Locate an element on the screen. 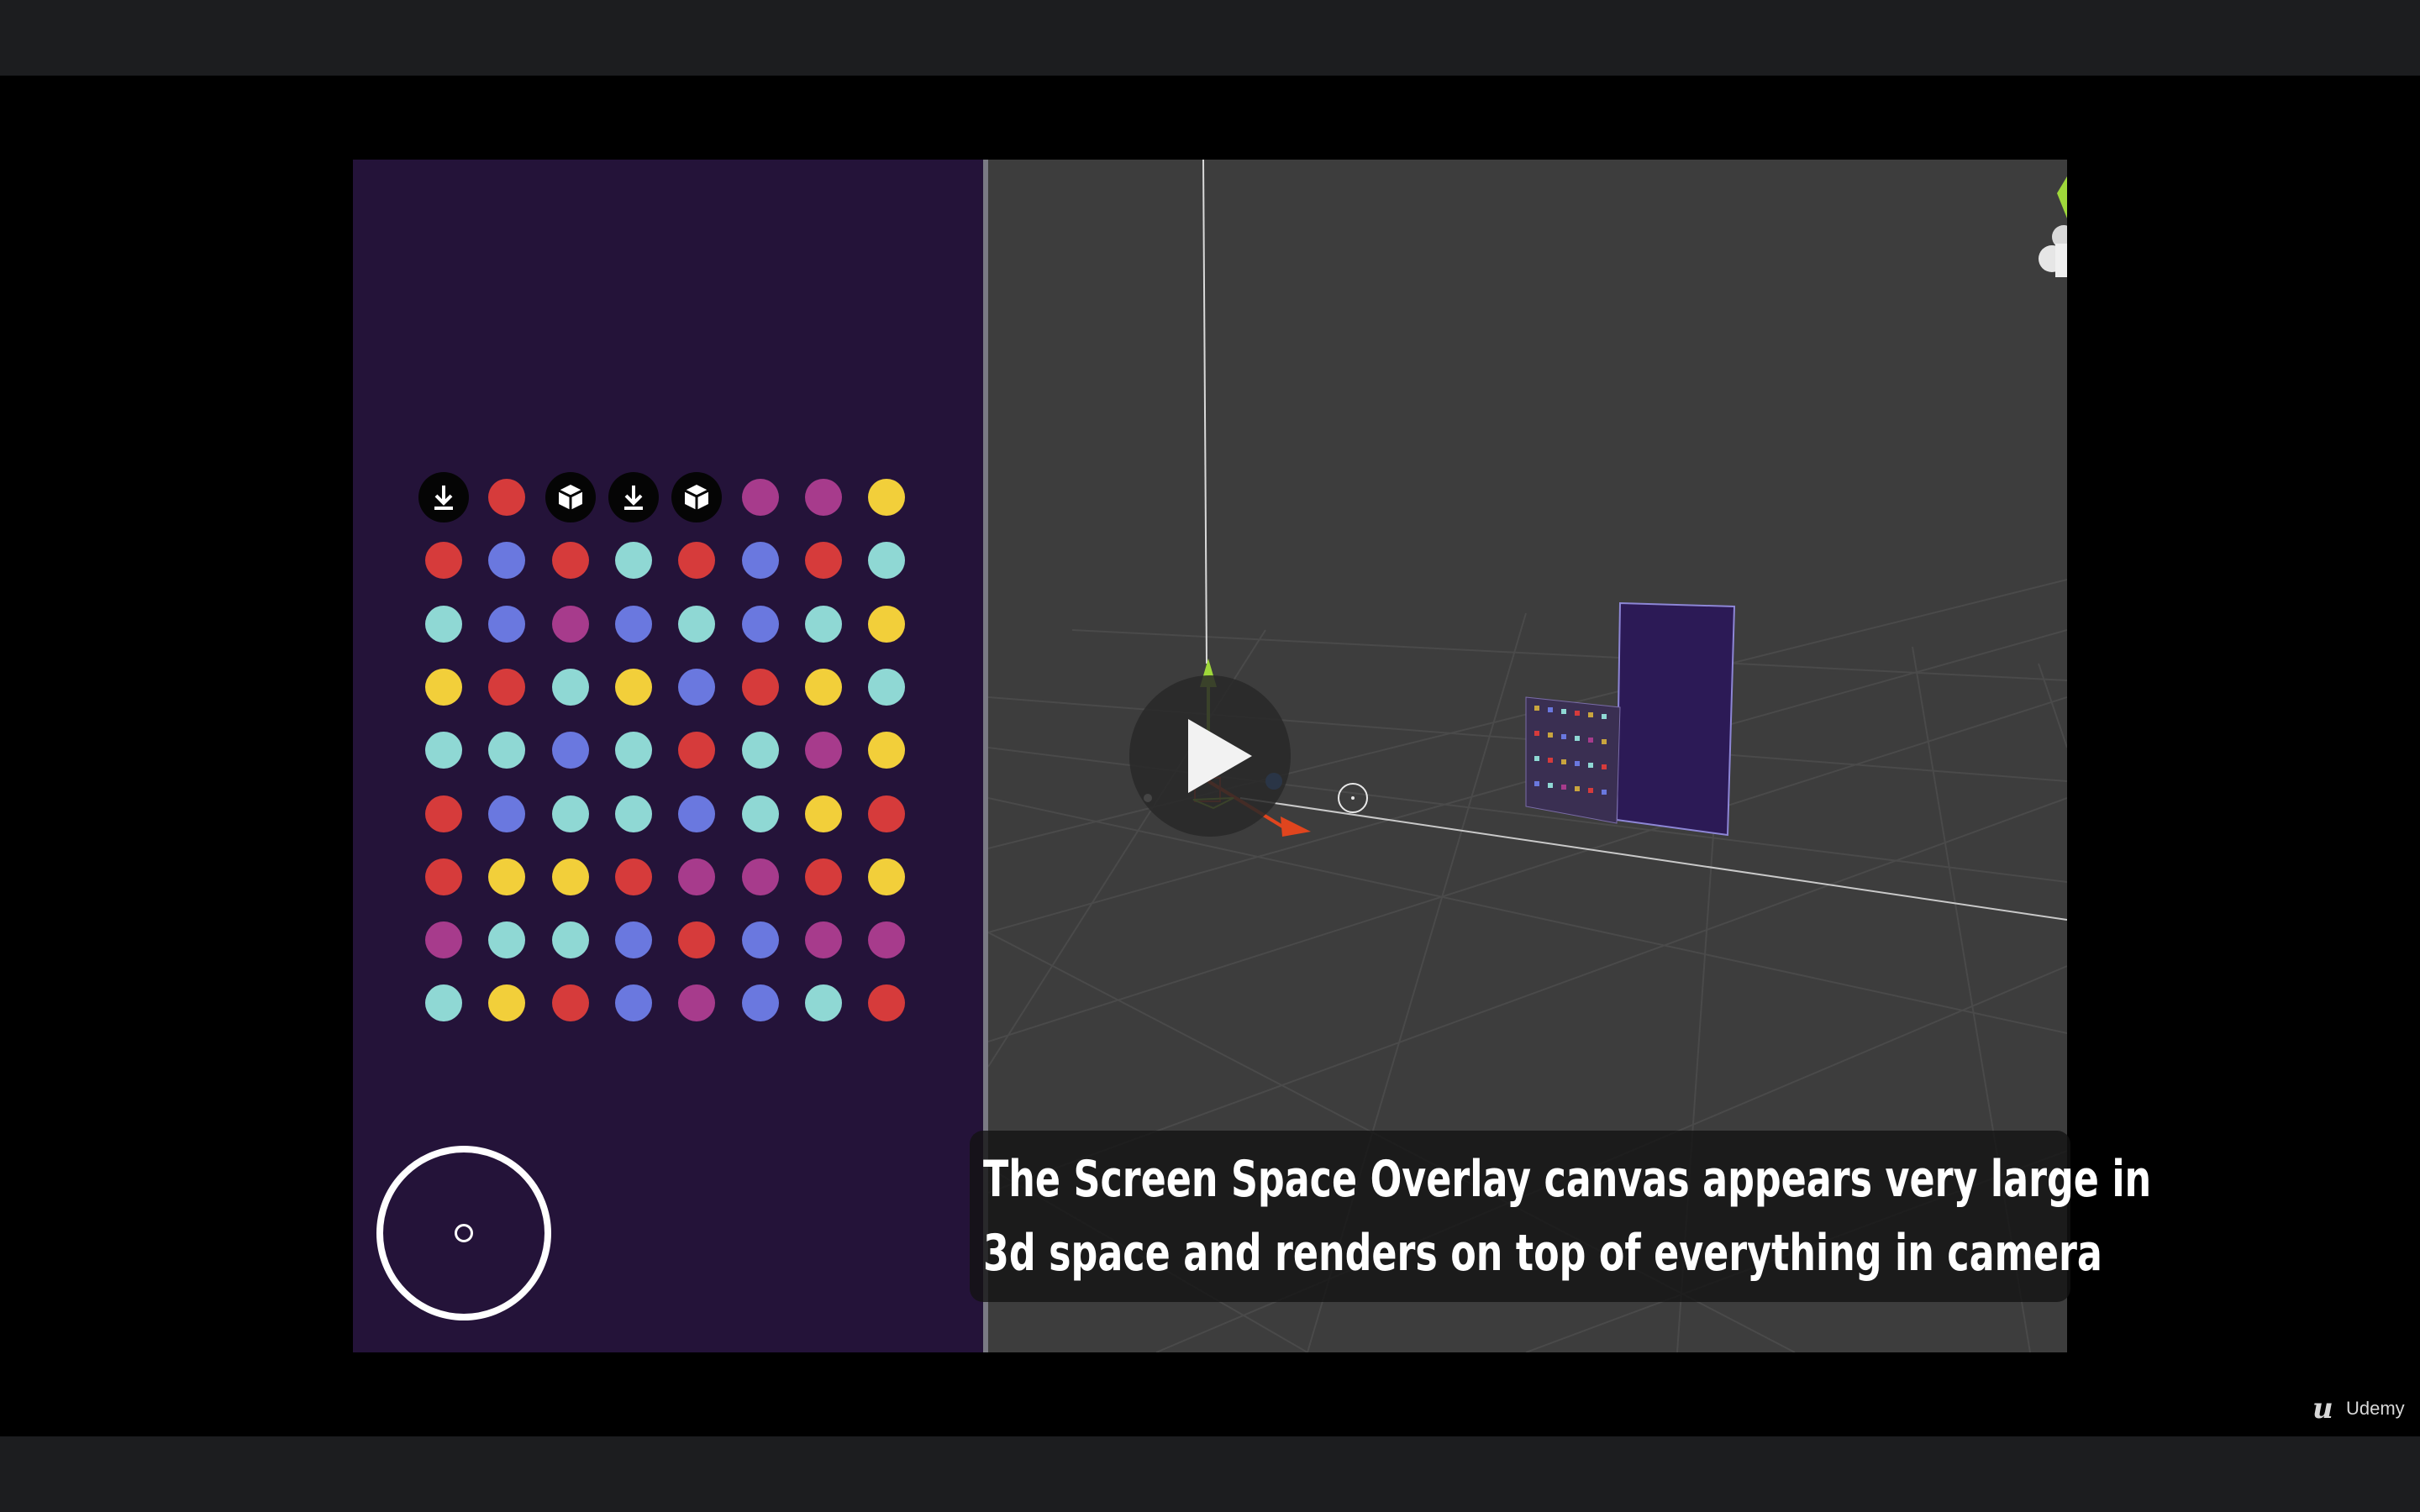 The height and width of the screenshot is (1512, 2420). udemy-watermark: u Udemy is located at coordinates (2362, 1408).